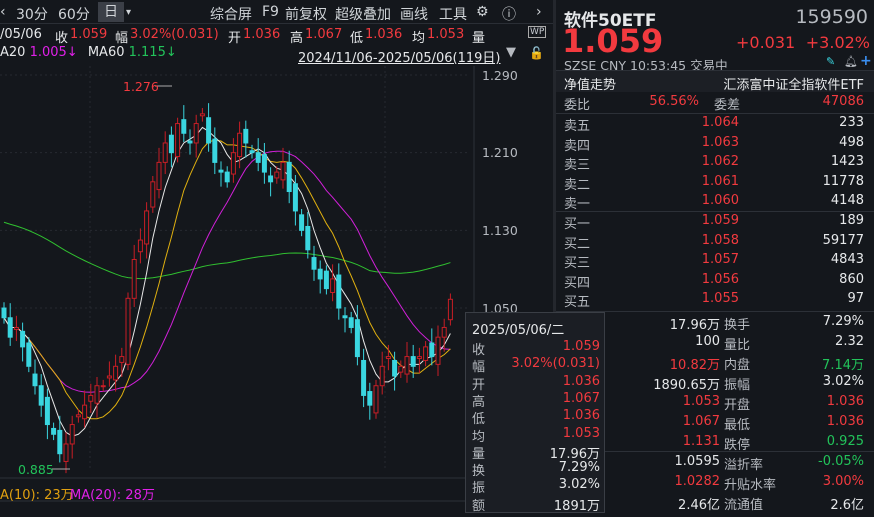  I want to click on stat-value: 3.00%, so click(843, 481).